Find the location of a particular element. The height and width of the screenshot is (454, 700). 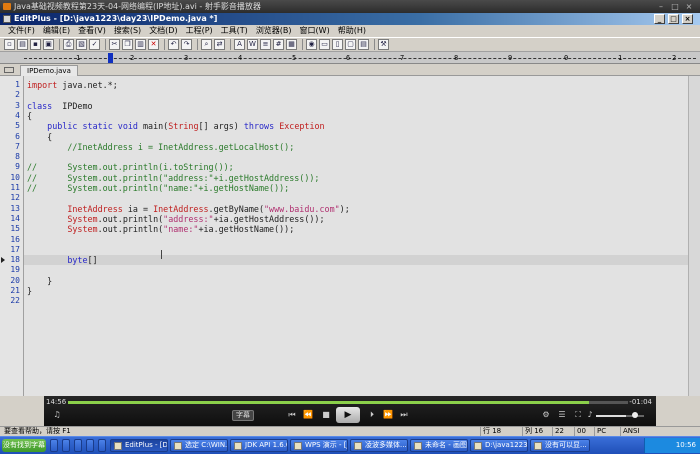

taskbar-item-paint: 未命名 - 画图 is located at coordinates (439, 445).